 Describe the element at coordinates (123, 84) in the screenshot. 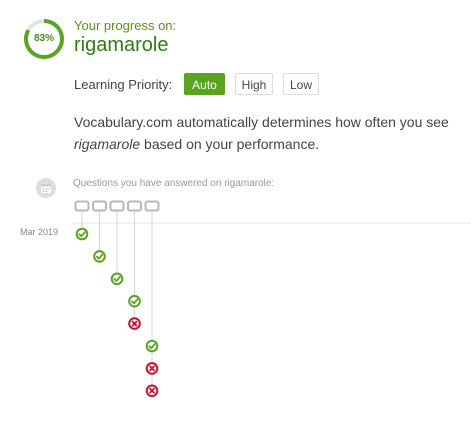

I see `priority-label: Learning Priority:` at that location.